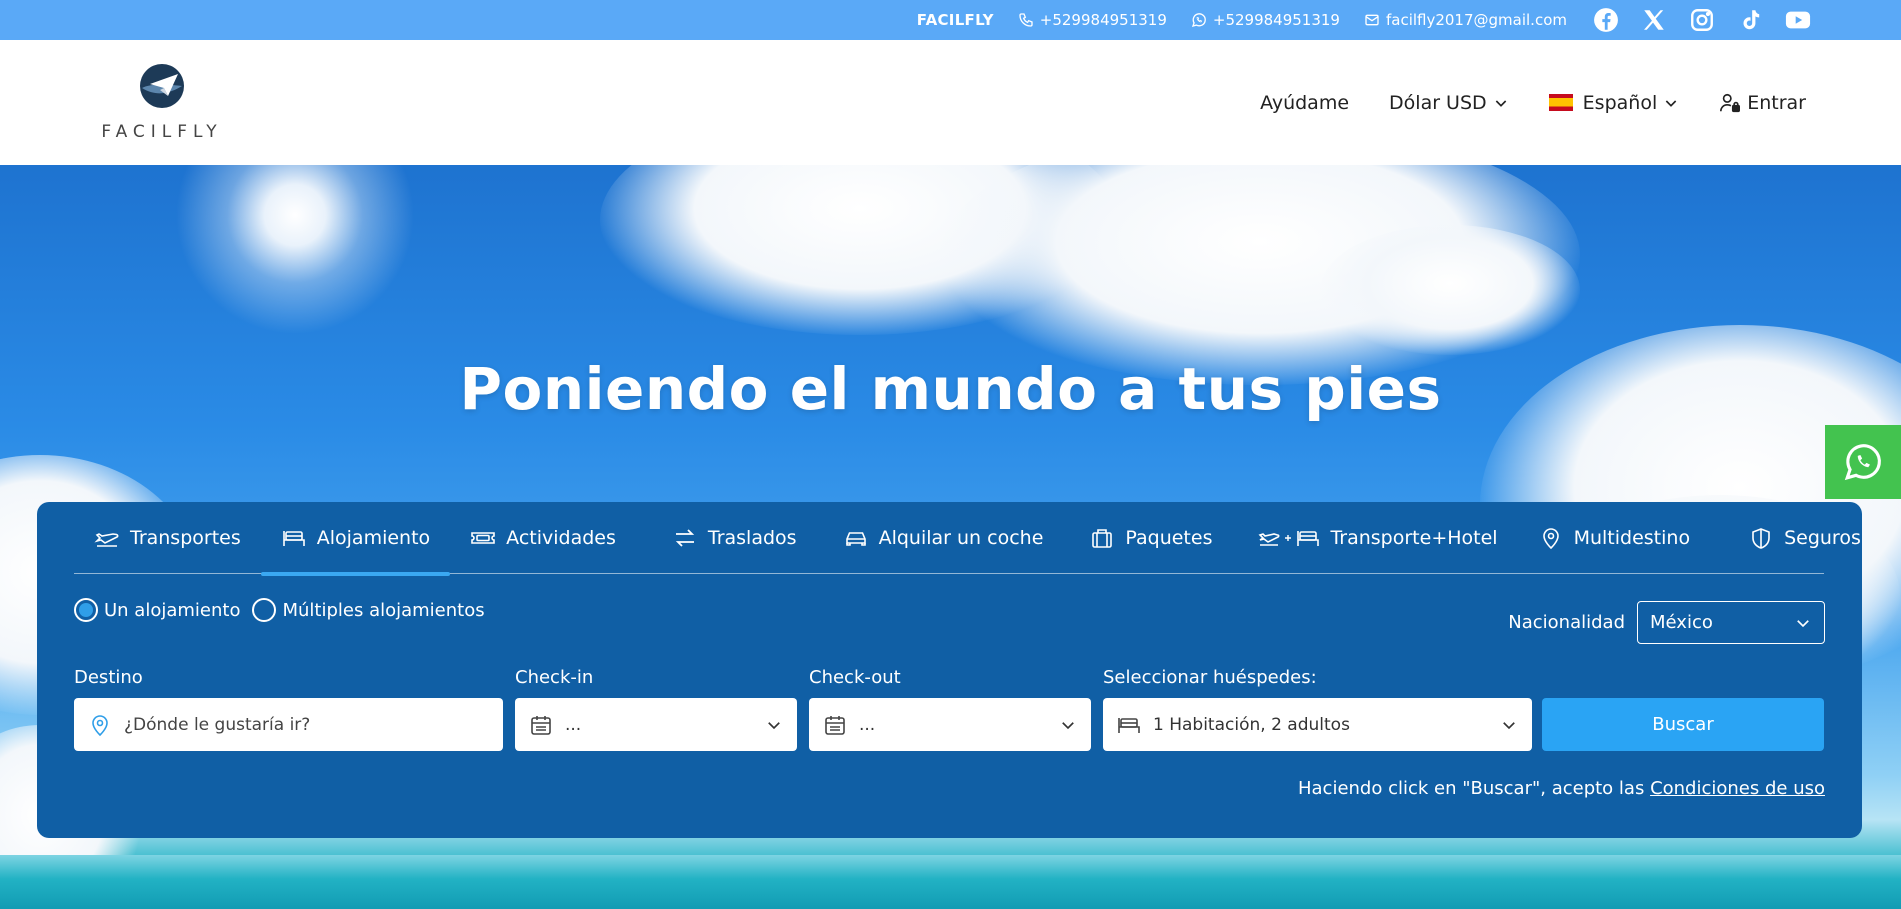  Describe the element at coordinates (295, 250) in the screenshot. I see `sun-glow` at that location.